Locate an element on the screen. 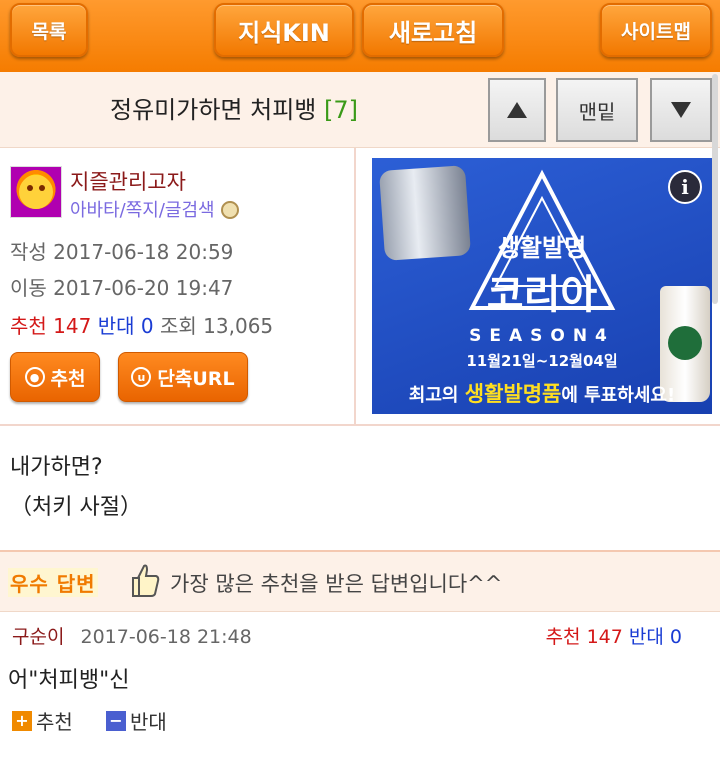  answer-recommend-count: 147 is located at coordinates (604, 637).